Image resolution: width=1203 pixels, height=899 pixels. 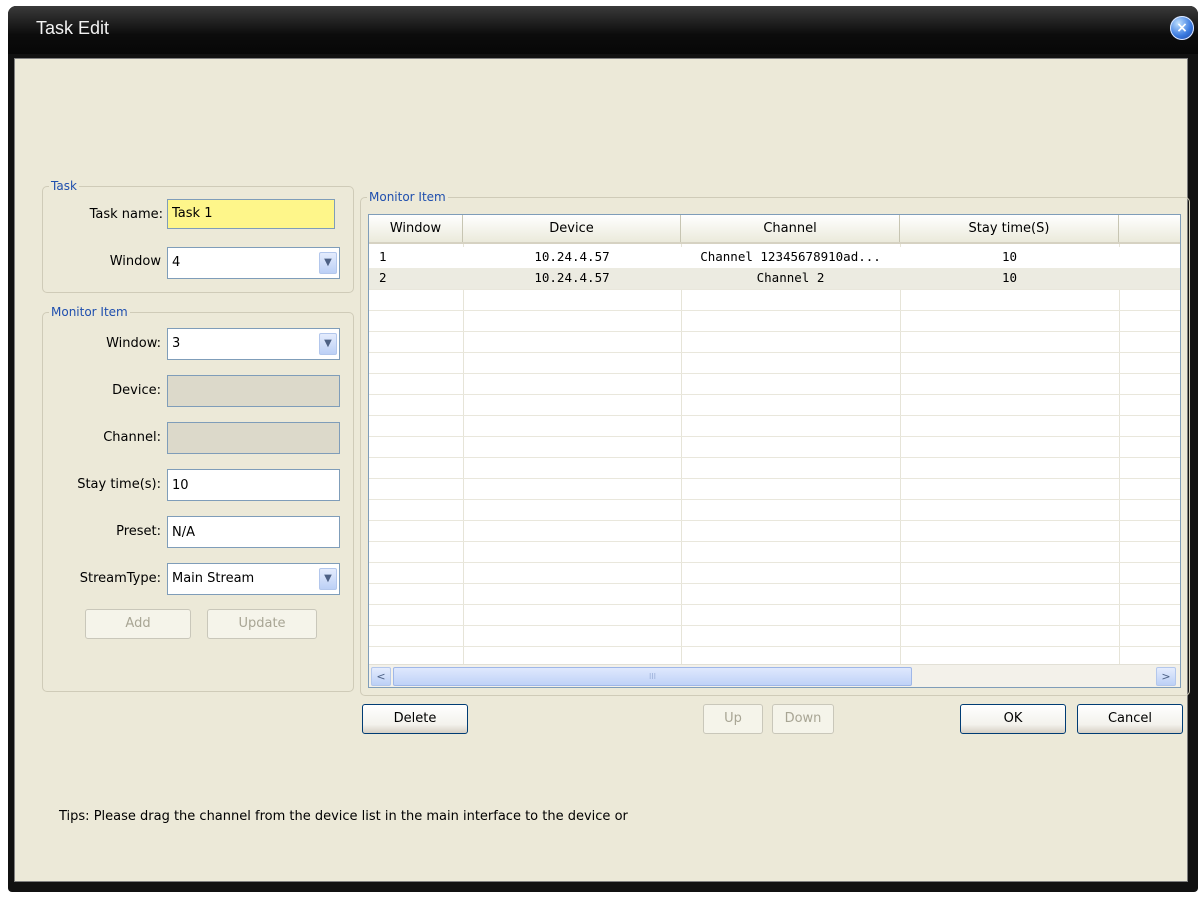 I want to click on task-group: Task Task name: Window 4 ▼, so click(x=198, y=235).